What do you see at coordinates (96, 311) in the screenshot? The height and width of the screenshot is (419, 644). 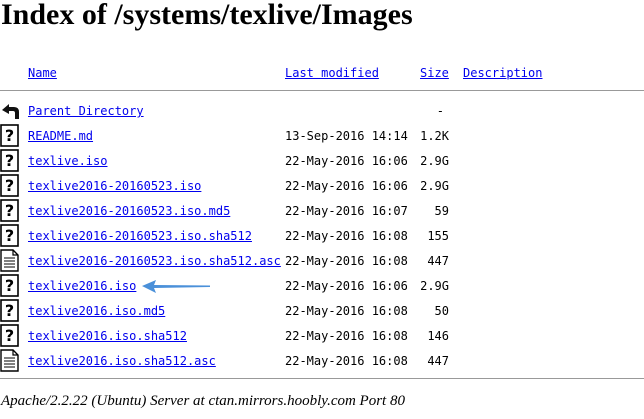 I see `file-link: texlive2016.iso.md5` at bounding box center [96, 311].